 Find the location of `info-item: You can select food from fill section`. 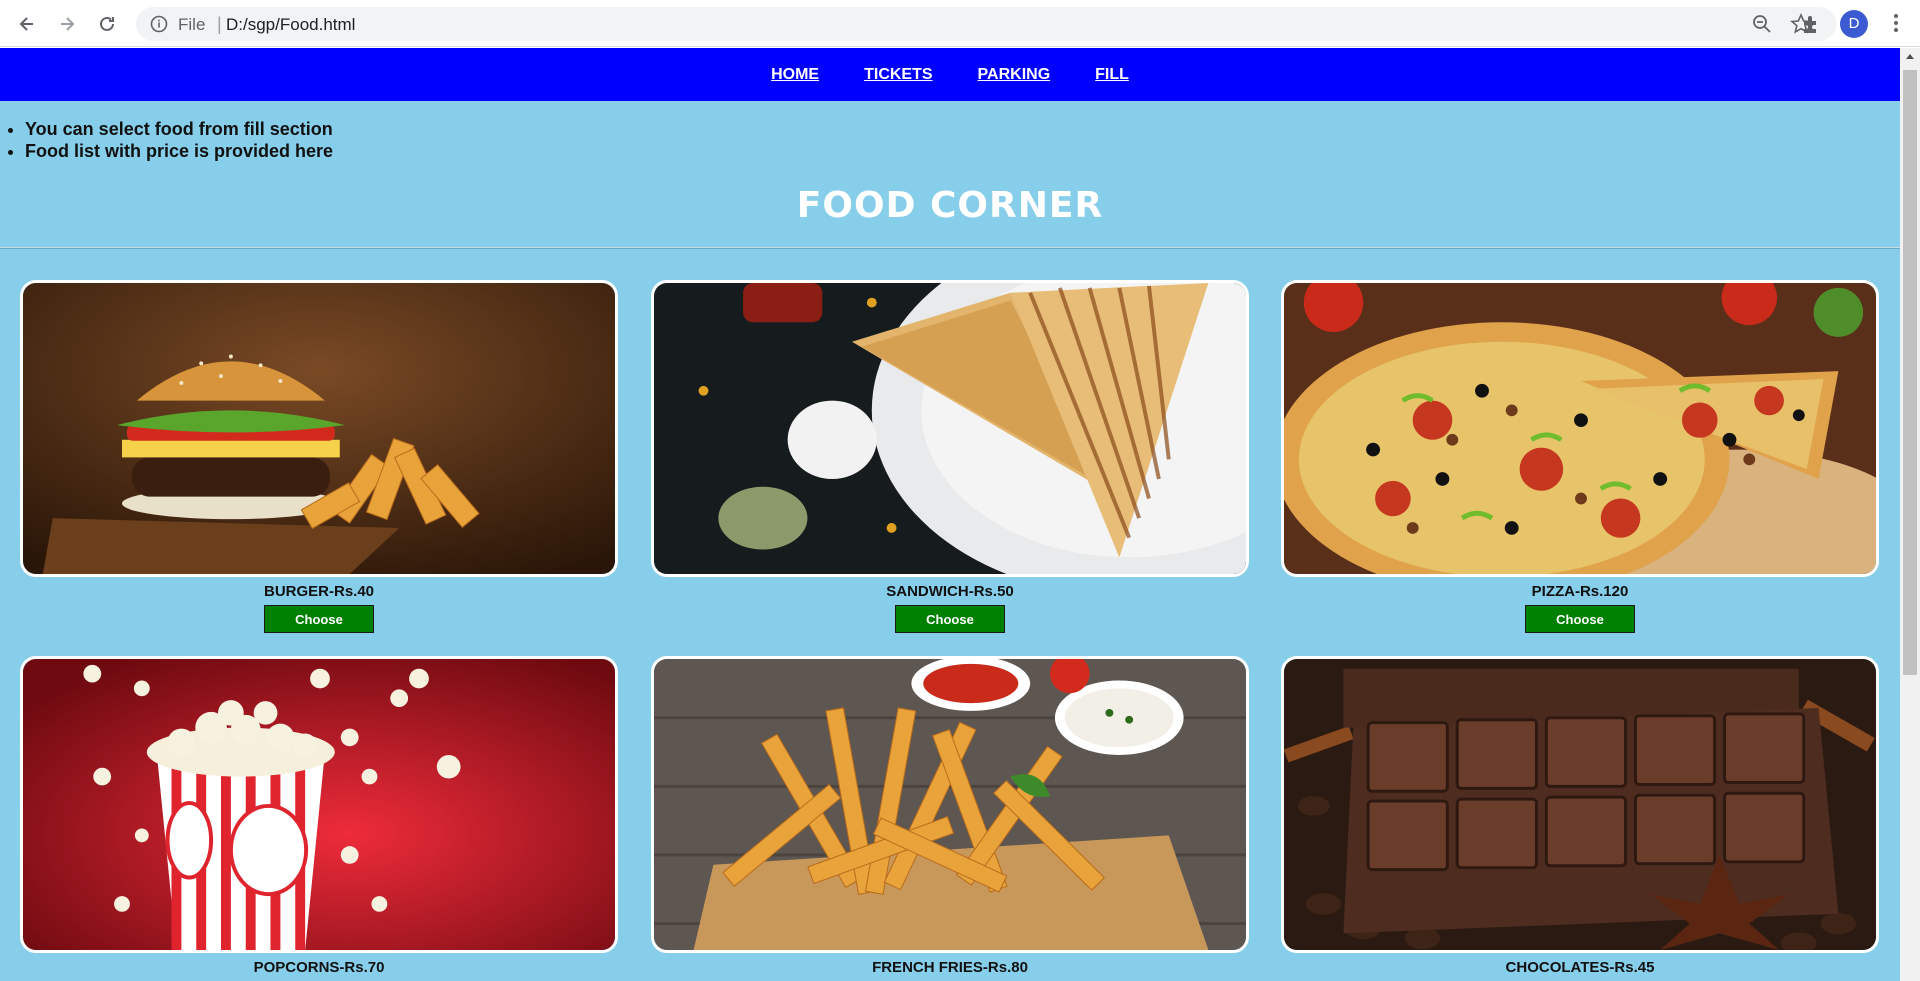

info-item: You can select food from fill section is located at coordinates (179, 129).